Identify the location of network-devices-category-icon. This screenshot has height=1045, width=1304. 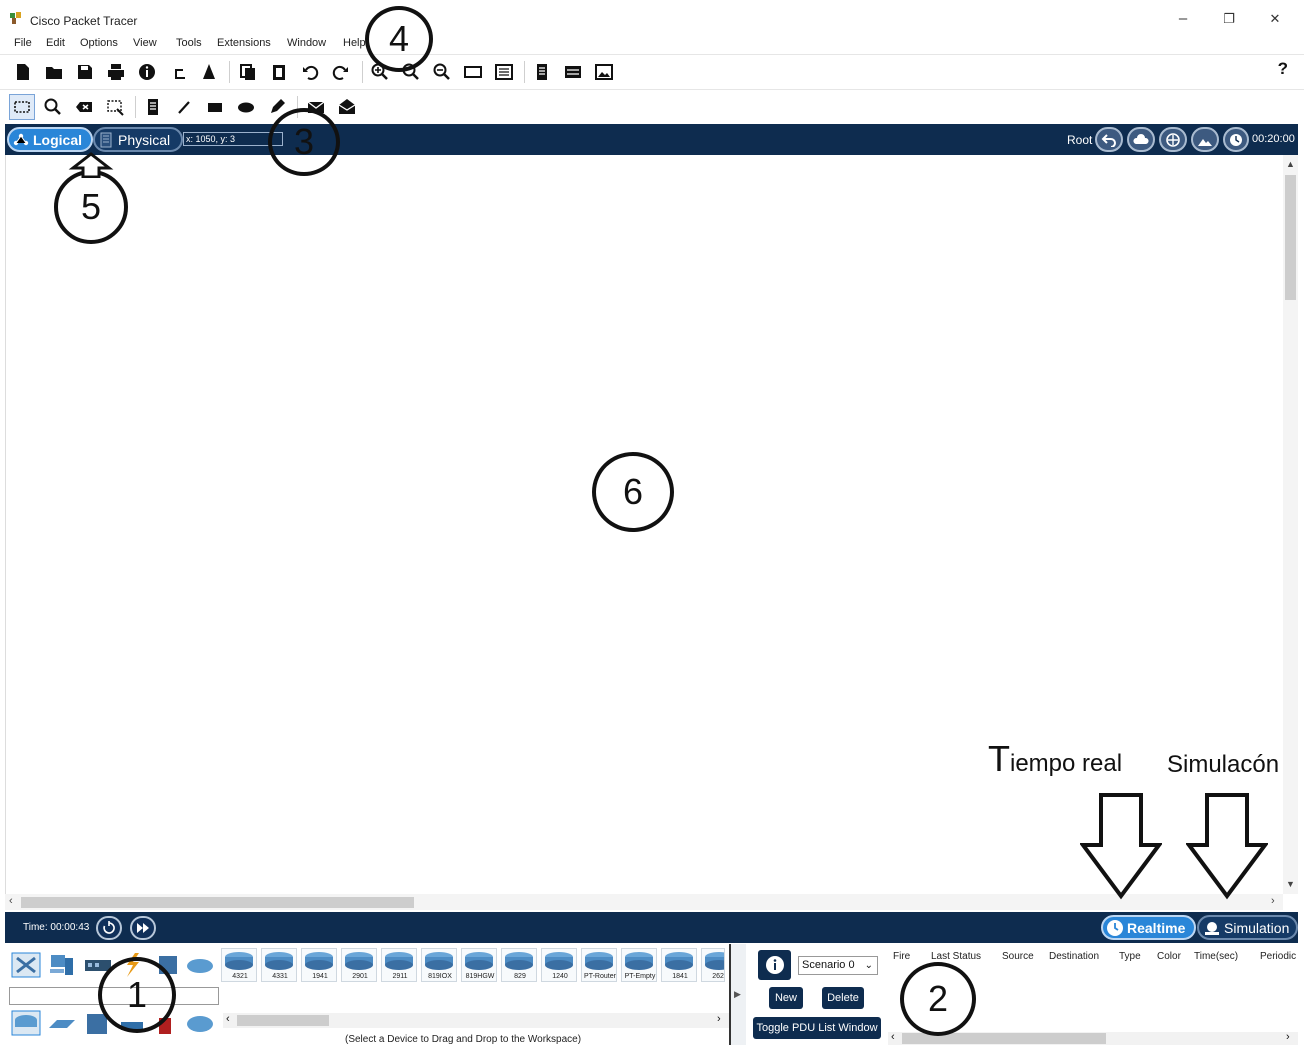
(26, 965).